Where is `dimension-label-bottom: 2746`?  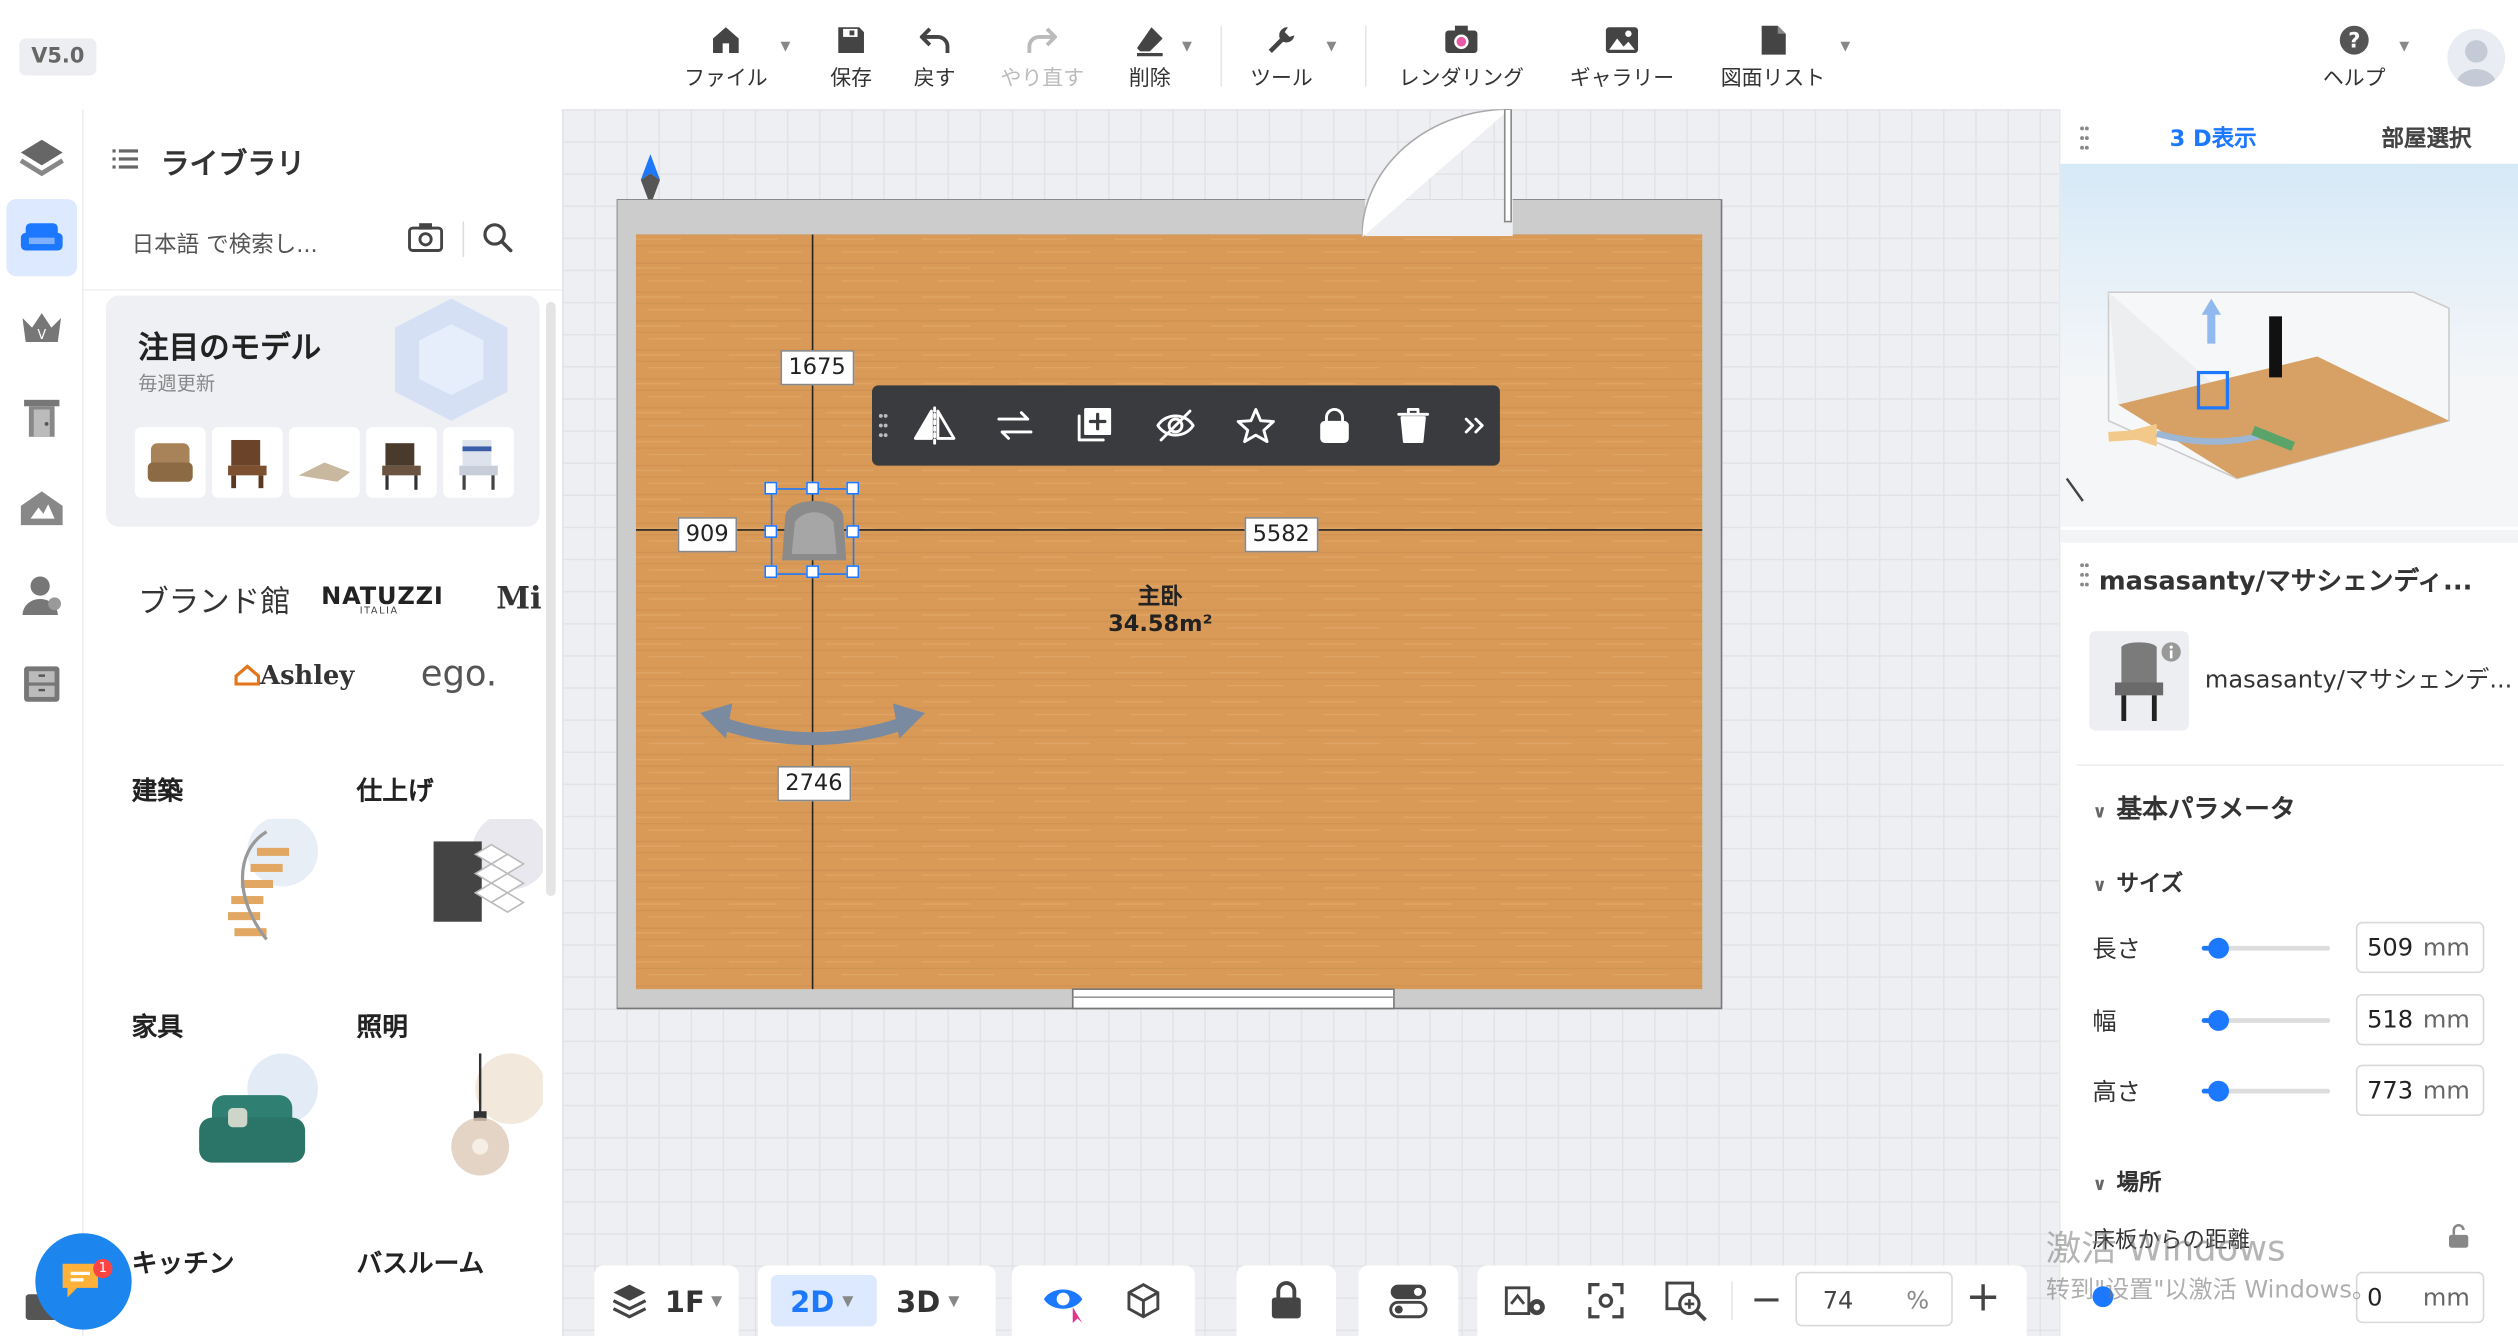
dimension-label-bottom: 2746 is located at coordinates (814, 783).